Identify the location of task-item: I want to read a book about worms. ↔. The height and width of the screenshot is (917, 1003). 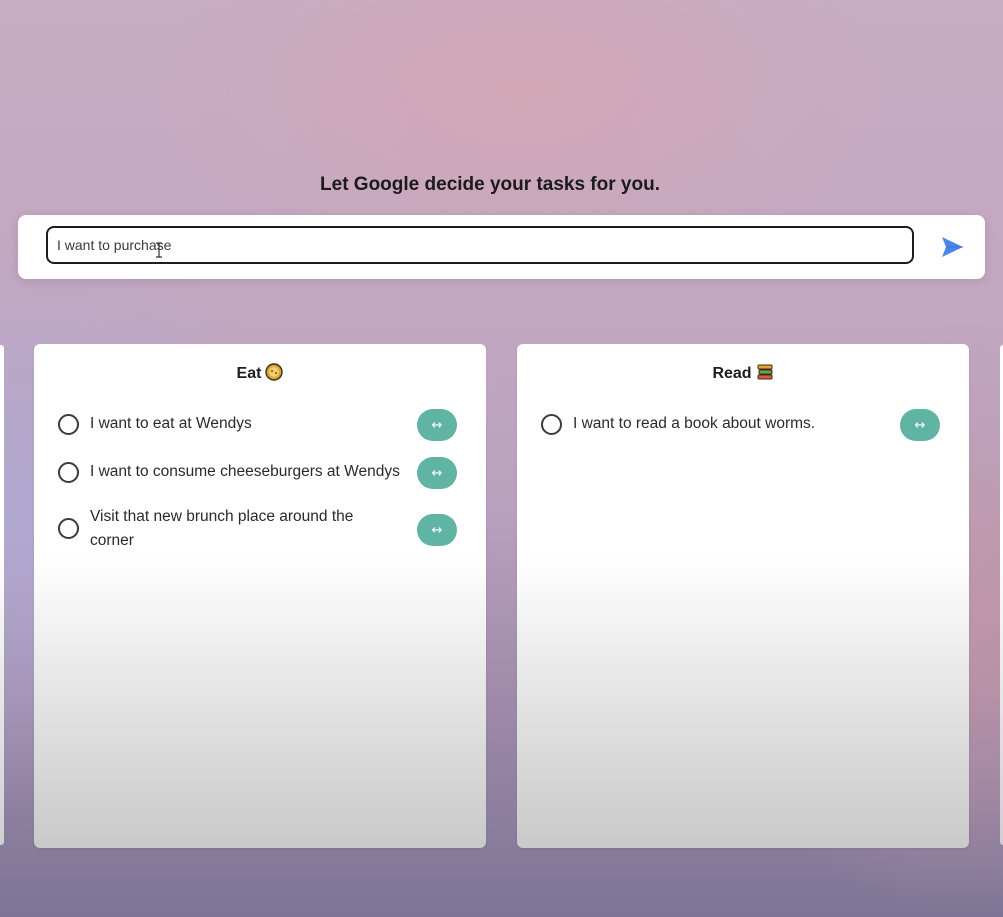
(741, 426).